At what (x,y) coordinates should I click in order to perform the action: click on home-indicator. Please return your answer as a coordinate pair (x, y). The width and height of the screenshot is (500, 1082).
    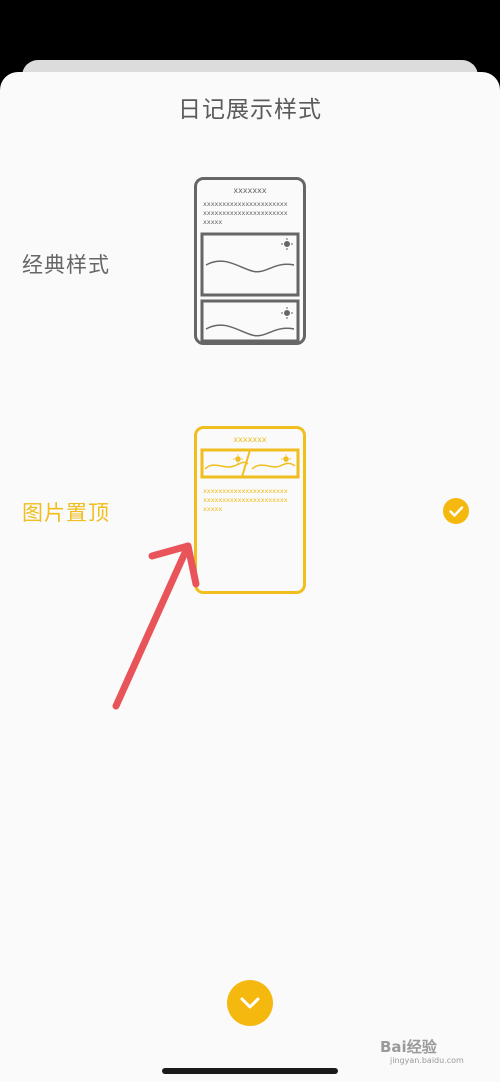
    Looking at the image, I should click on (250, 1071).